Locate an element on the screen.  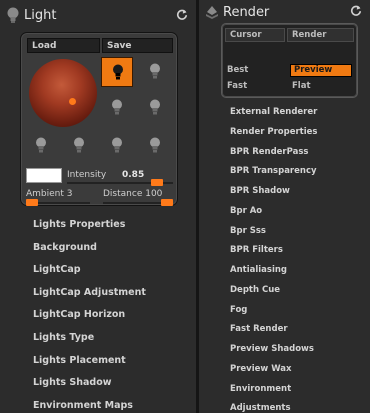
render-menu-item: Depth Cue is located at coordinates (255, 290).